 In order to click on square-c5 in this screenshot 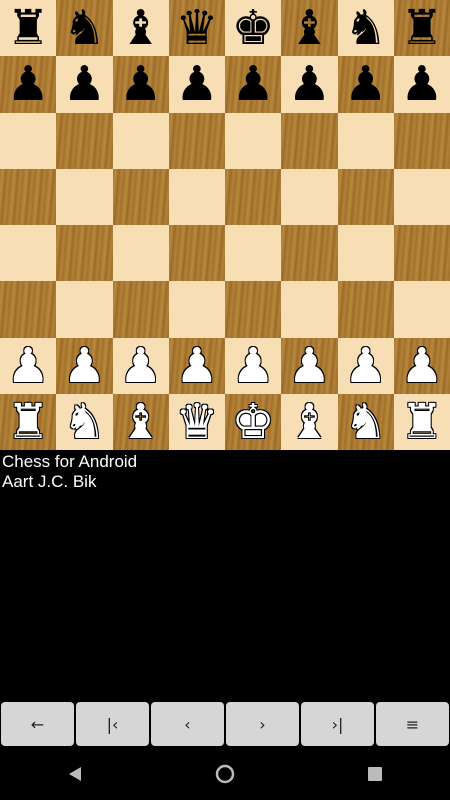, I will do `click(140, 196)`.